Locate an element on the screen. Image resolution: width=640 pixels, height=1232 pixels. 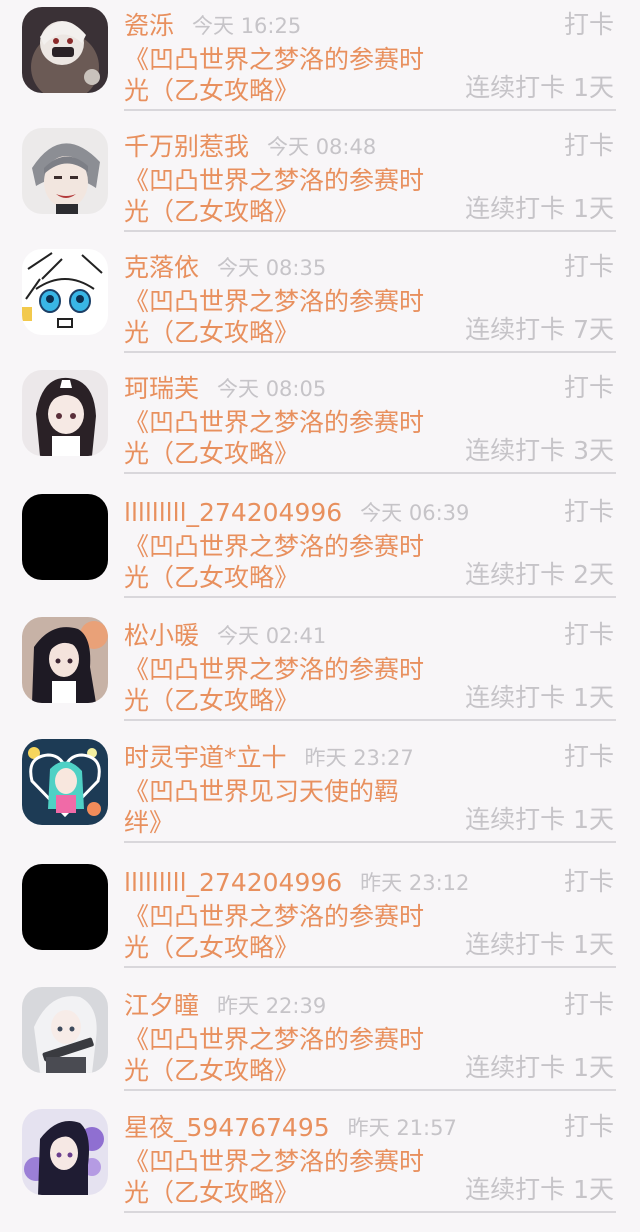
user-name-text: 瓷泺 is located at coordinates (149, 25).